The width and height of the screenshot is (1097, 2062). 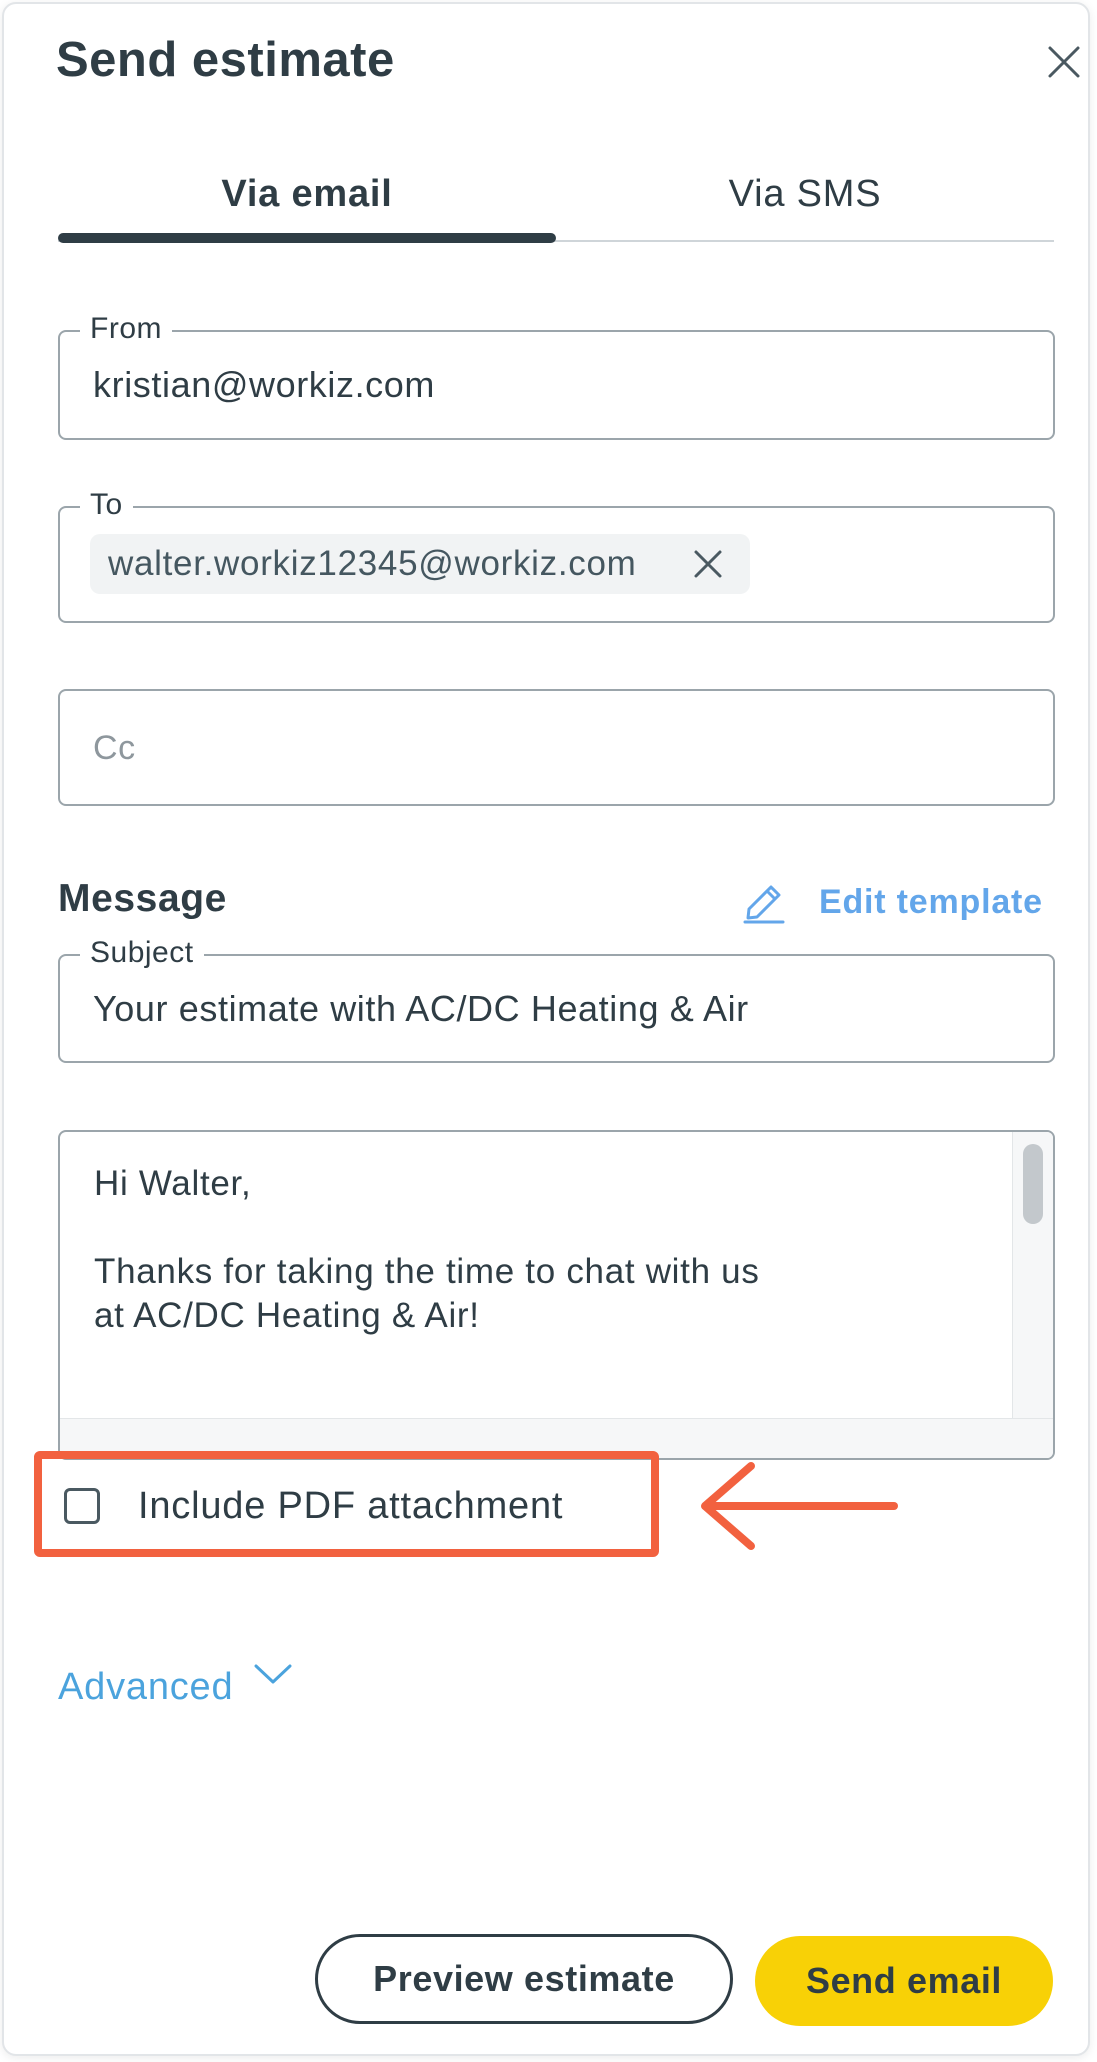 I want to click on advanced-label: Advanced, so click(x=146, y=1687).